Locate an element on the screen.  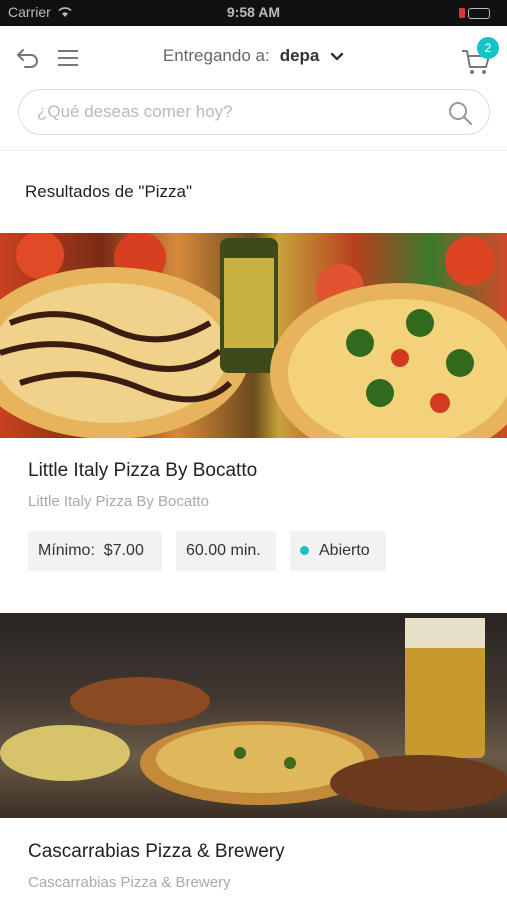
open-status-dot-icon is located at coordinates (304, 551).